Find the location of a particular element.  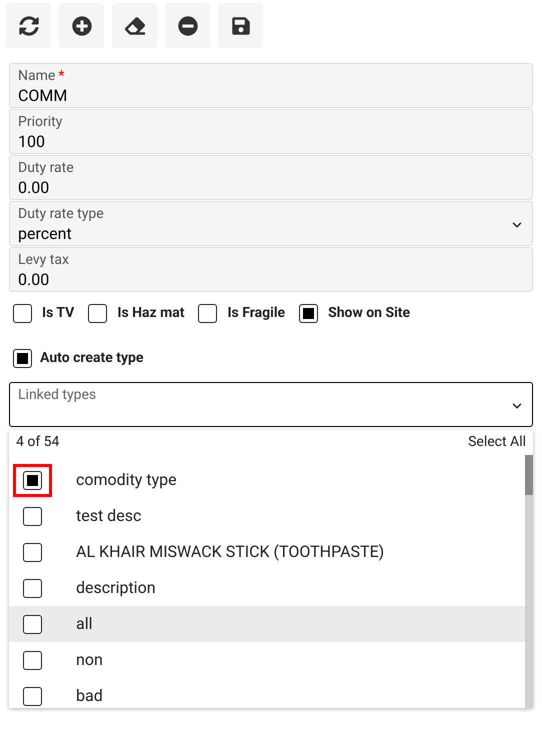

option-item: AL KHAIR MISWACK STICK (TOOTHPASTE) is located at coordinates (267, 552).